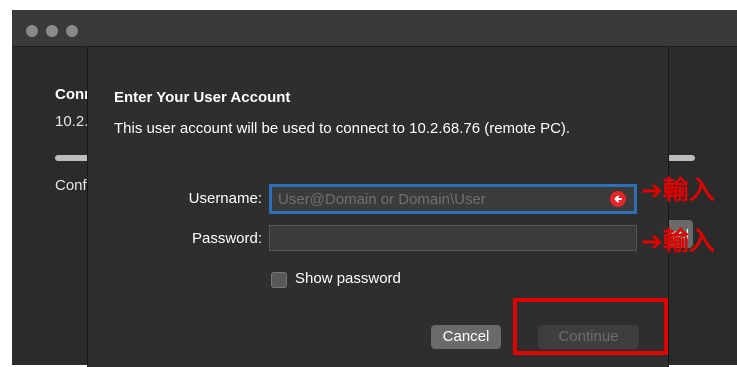  I want to click on username-label: Username:, so click(225, 198).